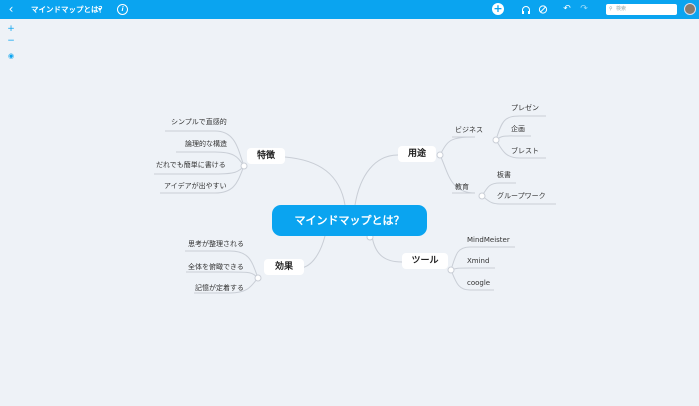 This screenshot has height=406, width=699. Describe the element at coordinates (525, 108) in the screenshot. I see `business-item: プレゼン` at that location.